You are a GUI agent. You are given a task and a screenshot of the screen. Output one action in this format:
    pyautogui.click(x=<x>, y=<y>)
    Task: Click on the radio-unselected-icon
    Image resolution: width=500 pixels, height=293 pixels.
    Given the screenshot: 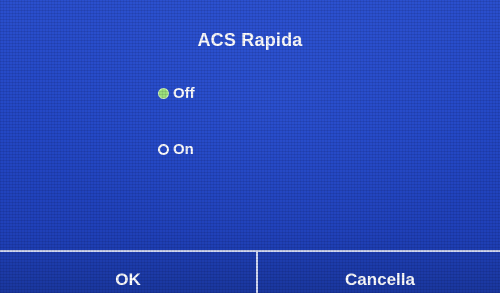 What is the action you would take?
    pyautogui.click(x=163, y=149)
    